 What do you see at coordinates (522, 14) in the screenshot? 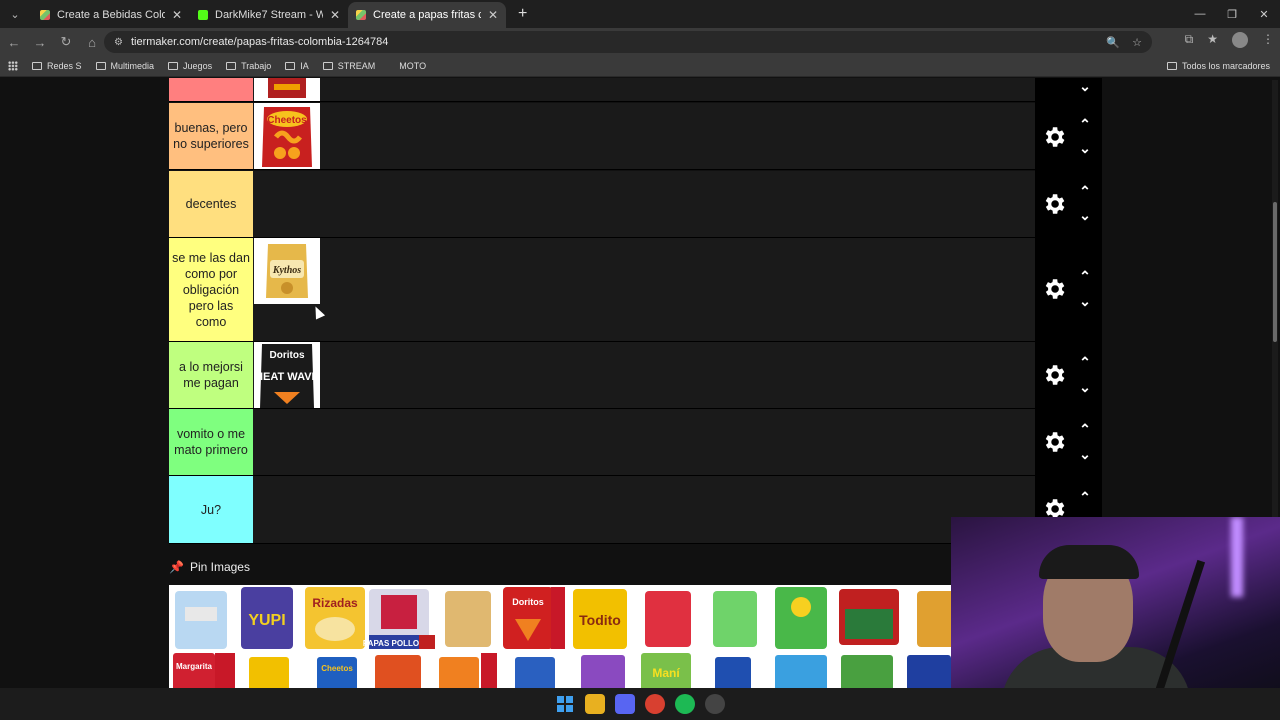
I see `new-tab-button: +` at bounding box center [522, 14].